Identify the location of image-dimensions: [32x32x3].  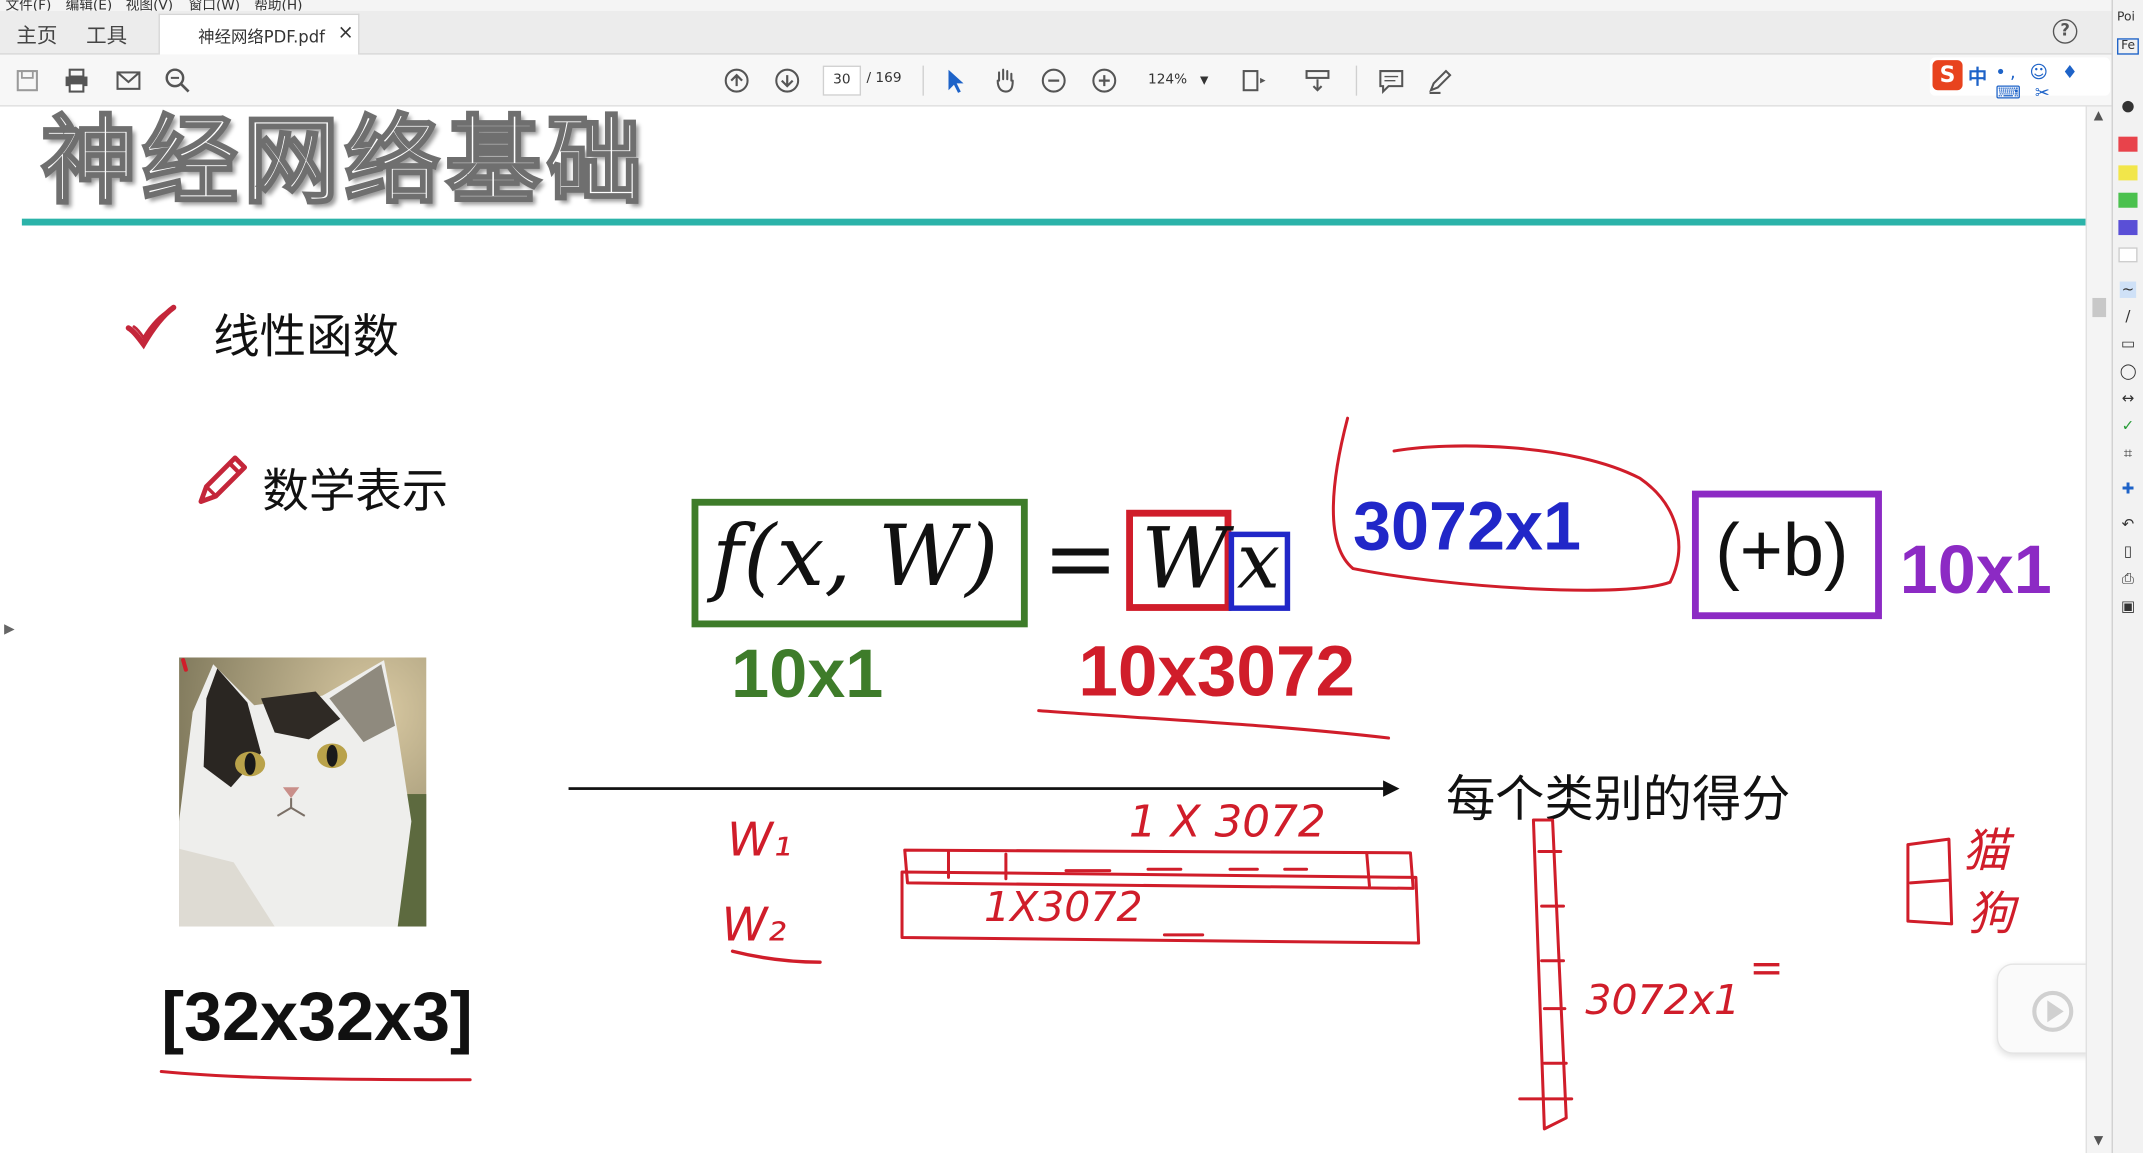
(317, 1017).